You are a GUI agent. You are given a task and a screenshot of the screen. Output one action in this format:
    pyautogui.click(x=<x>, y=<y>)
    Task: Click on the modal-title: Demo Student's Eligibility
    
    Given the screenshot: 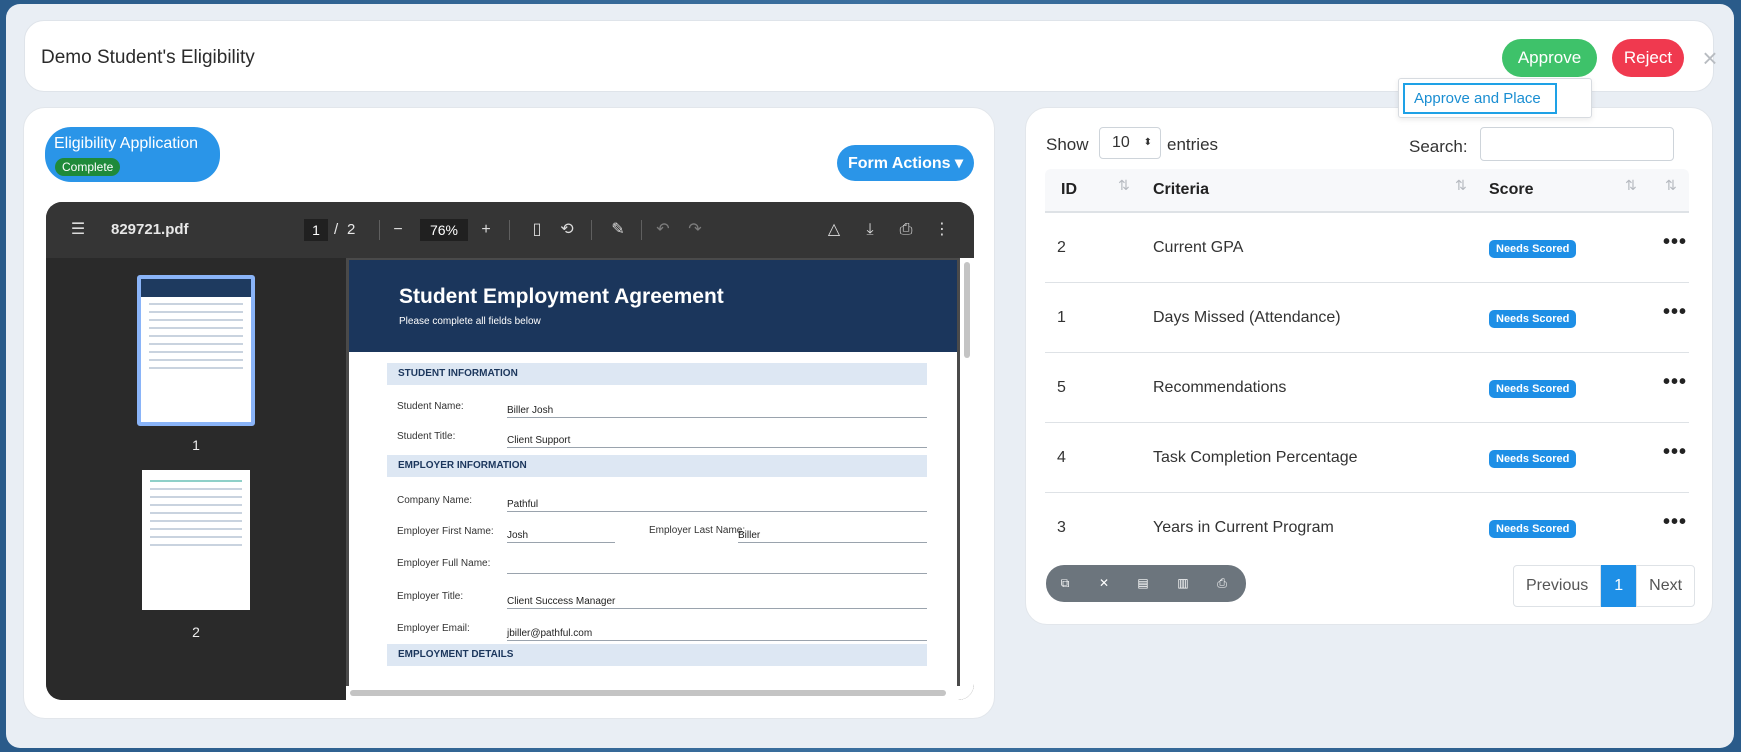 What is the action you would take?
    pyautogui.click(x=148, y=57)
    